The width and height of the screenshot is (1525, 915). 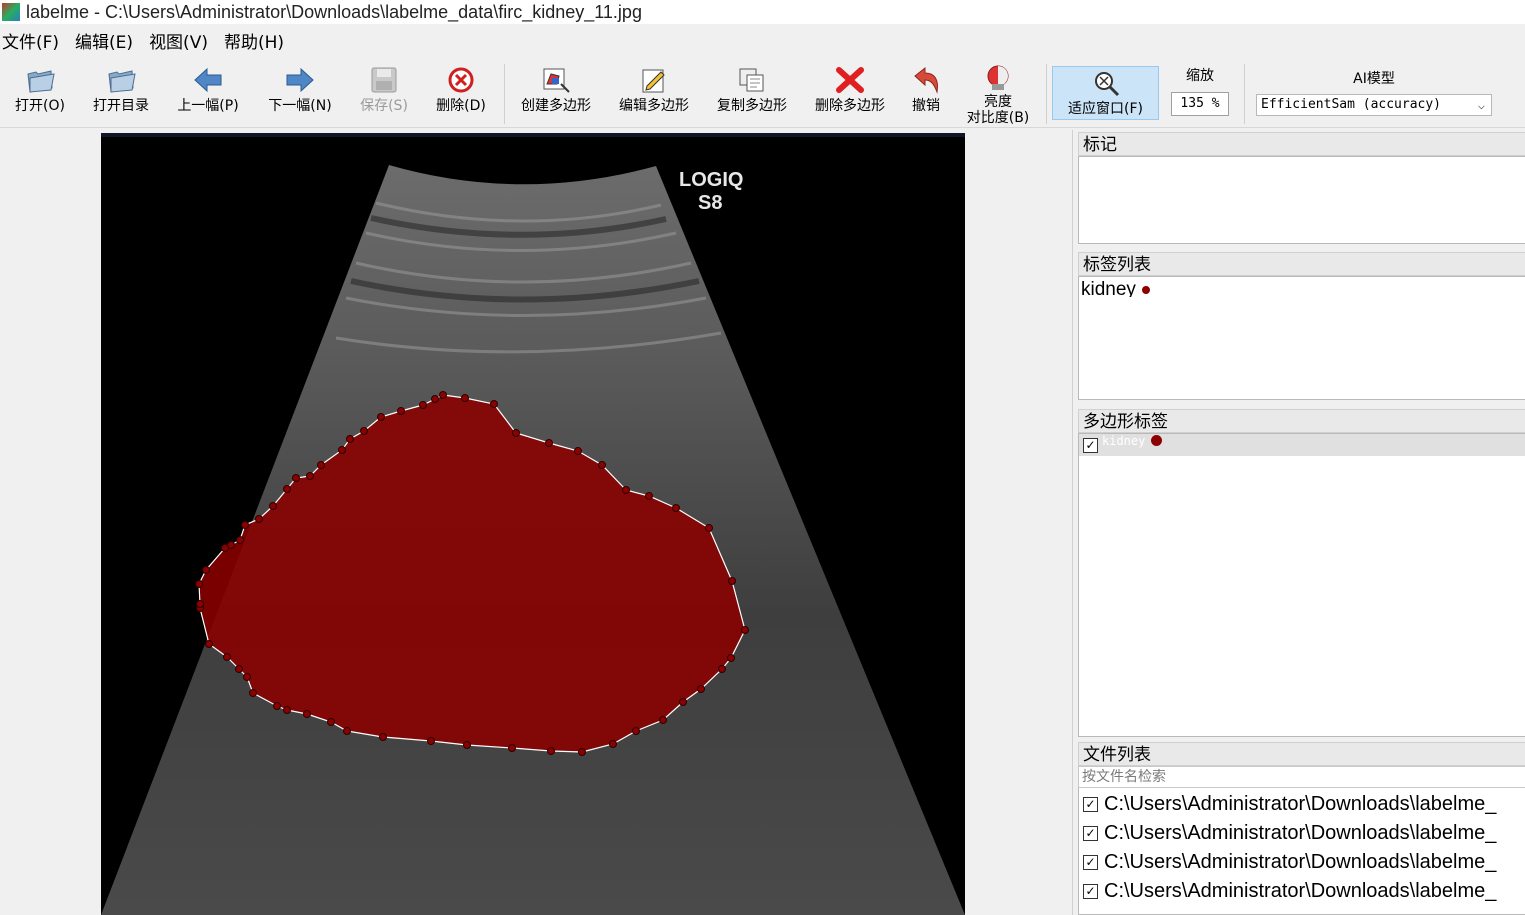 I want to click on label-list-item: kidney, so click(x=1302, y=287).